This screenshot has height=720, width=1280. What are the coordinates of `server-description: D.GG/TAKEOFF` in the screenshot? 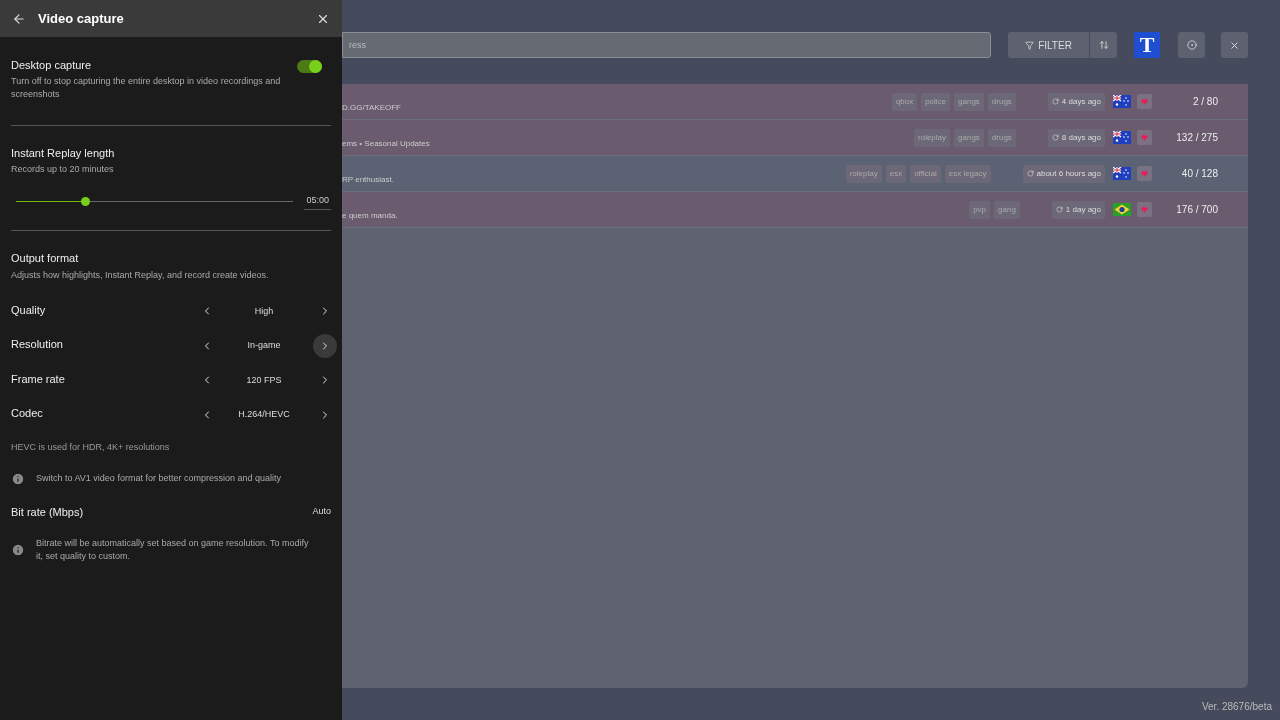 It's located at (372, 107).